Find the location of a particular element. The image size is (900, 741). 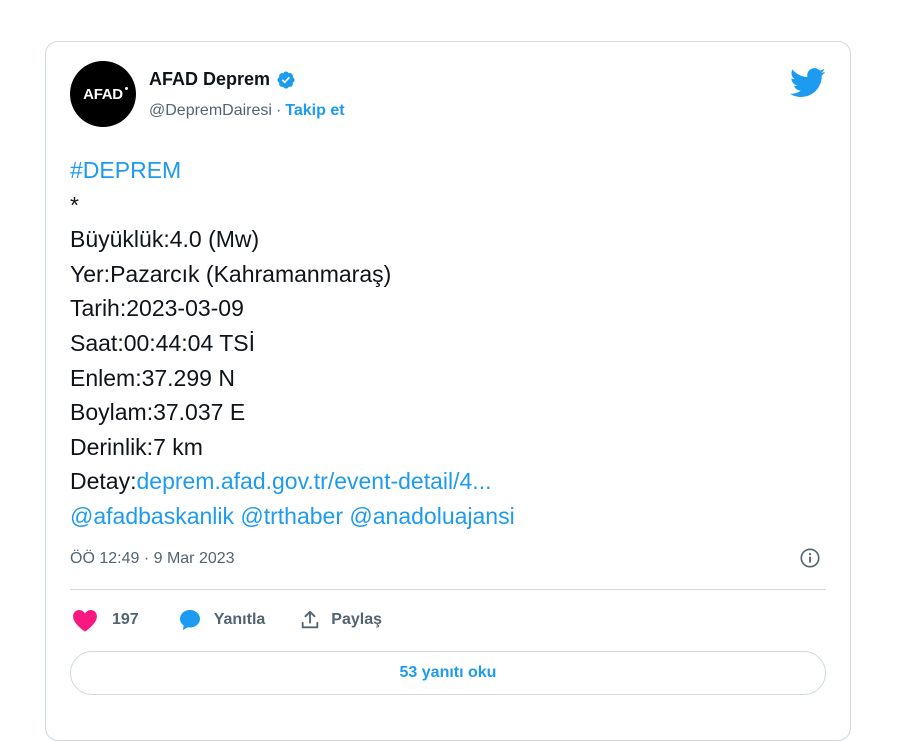

location-line: Yer:Pazarcık (Kahramanmaraş) is located at coordinates (231, 273).